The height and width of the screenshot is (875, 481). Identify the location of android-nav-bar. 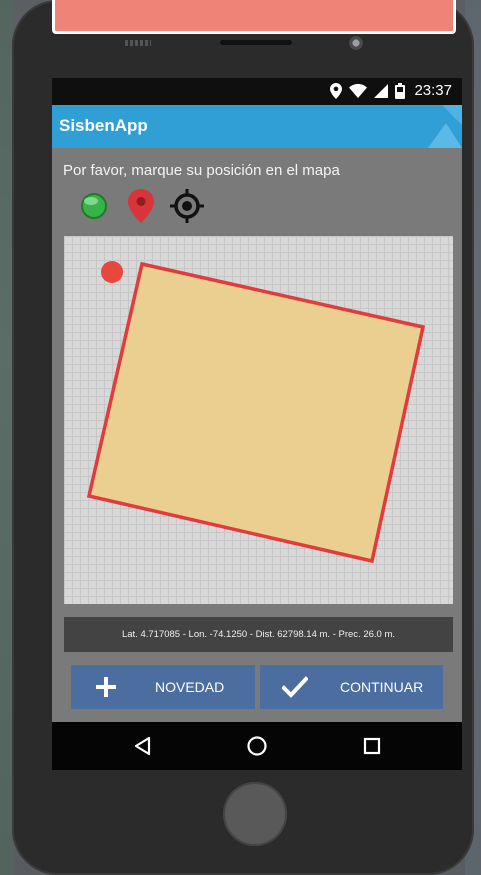
(257, 746).